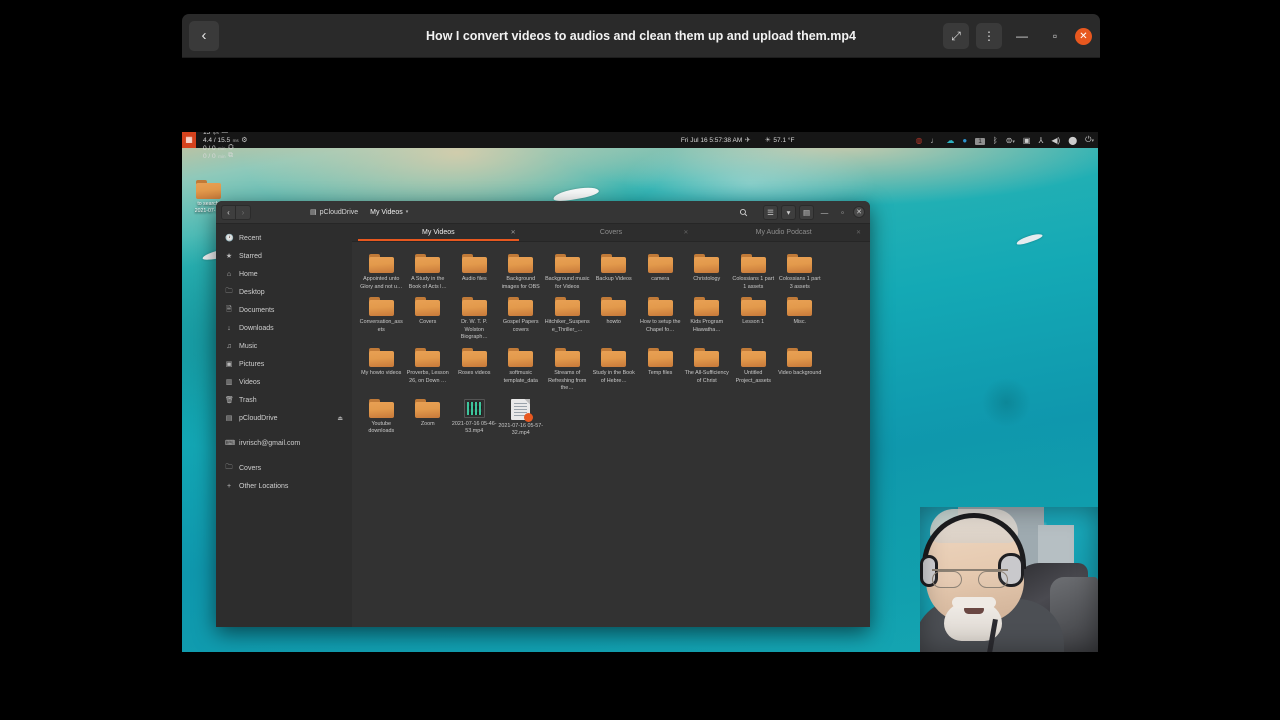  I want to click on folder-item: Misc., so click(800, 317).